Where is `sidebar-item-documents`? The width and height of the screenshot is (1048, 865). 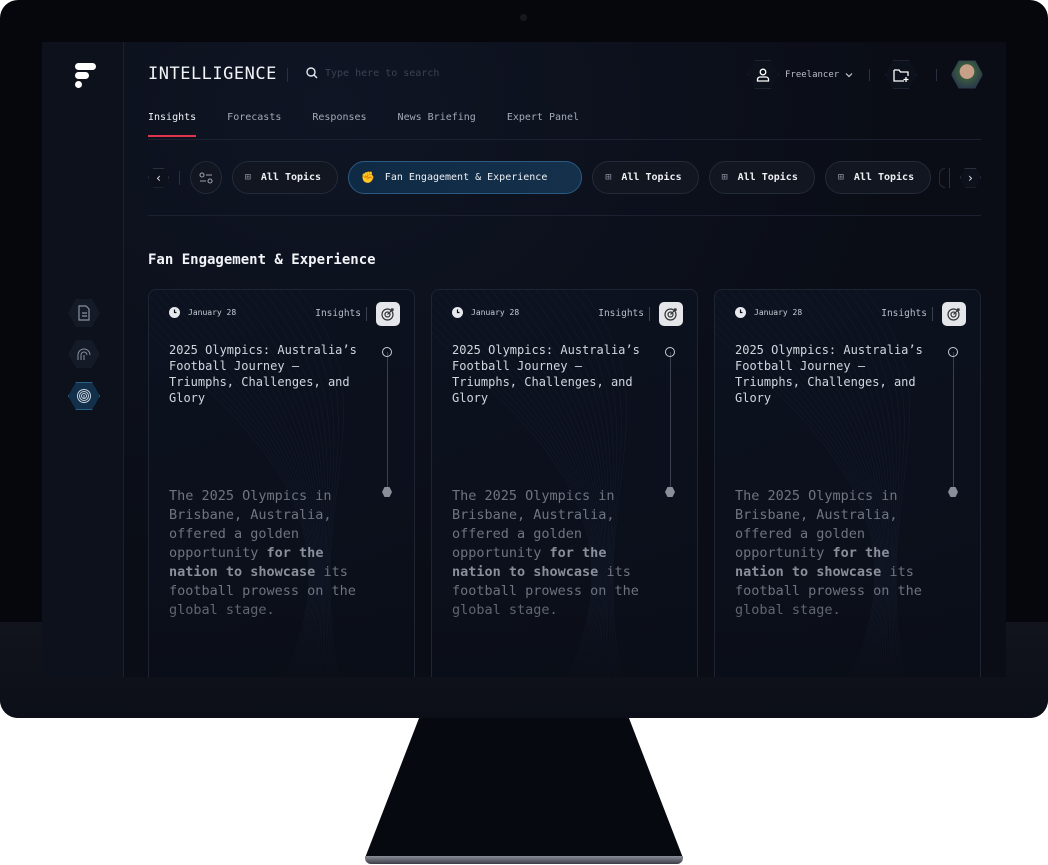 sidebar-item-documents is located at coordinates (84, 313).